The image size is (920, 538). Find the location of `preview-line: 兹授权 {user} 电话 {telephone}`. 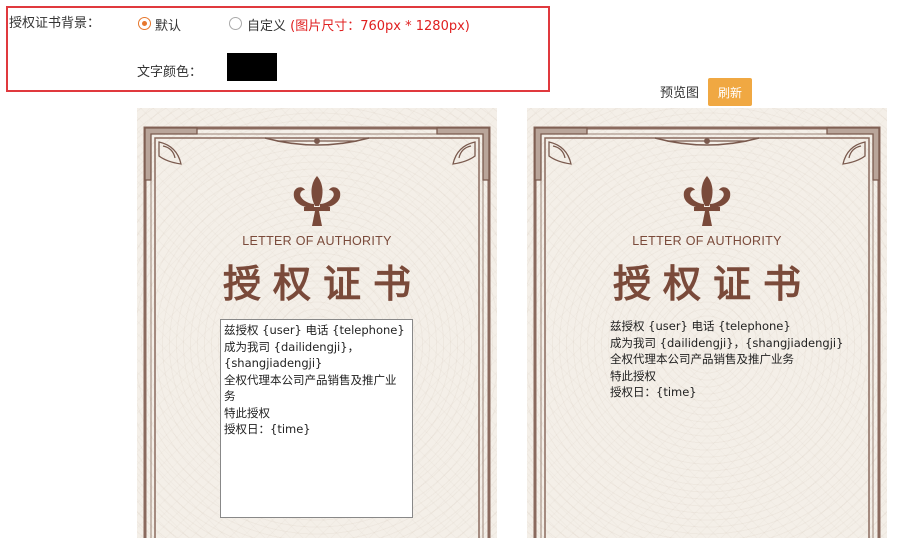

preview-line: 兹授权 {user} 电话 {telephone} is located at coordinates (700, 326).